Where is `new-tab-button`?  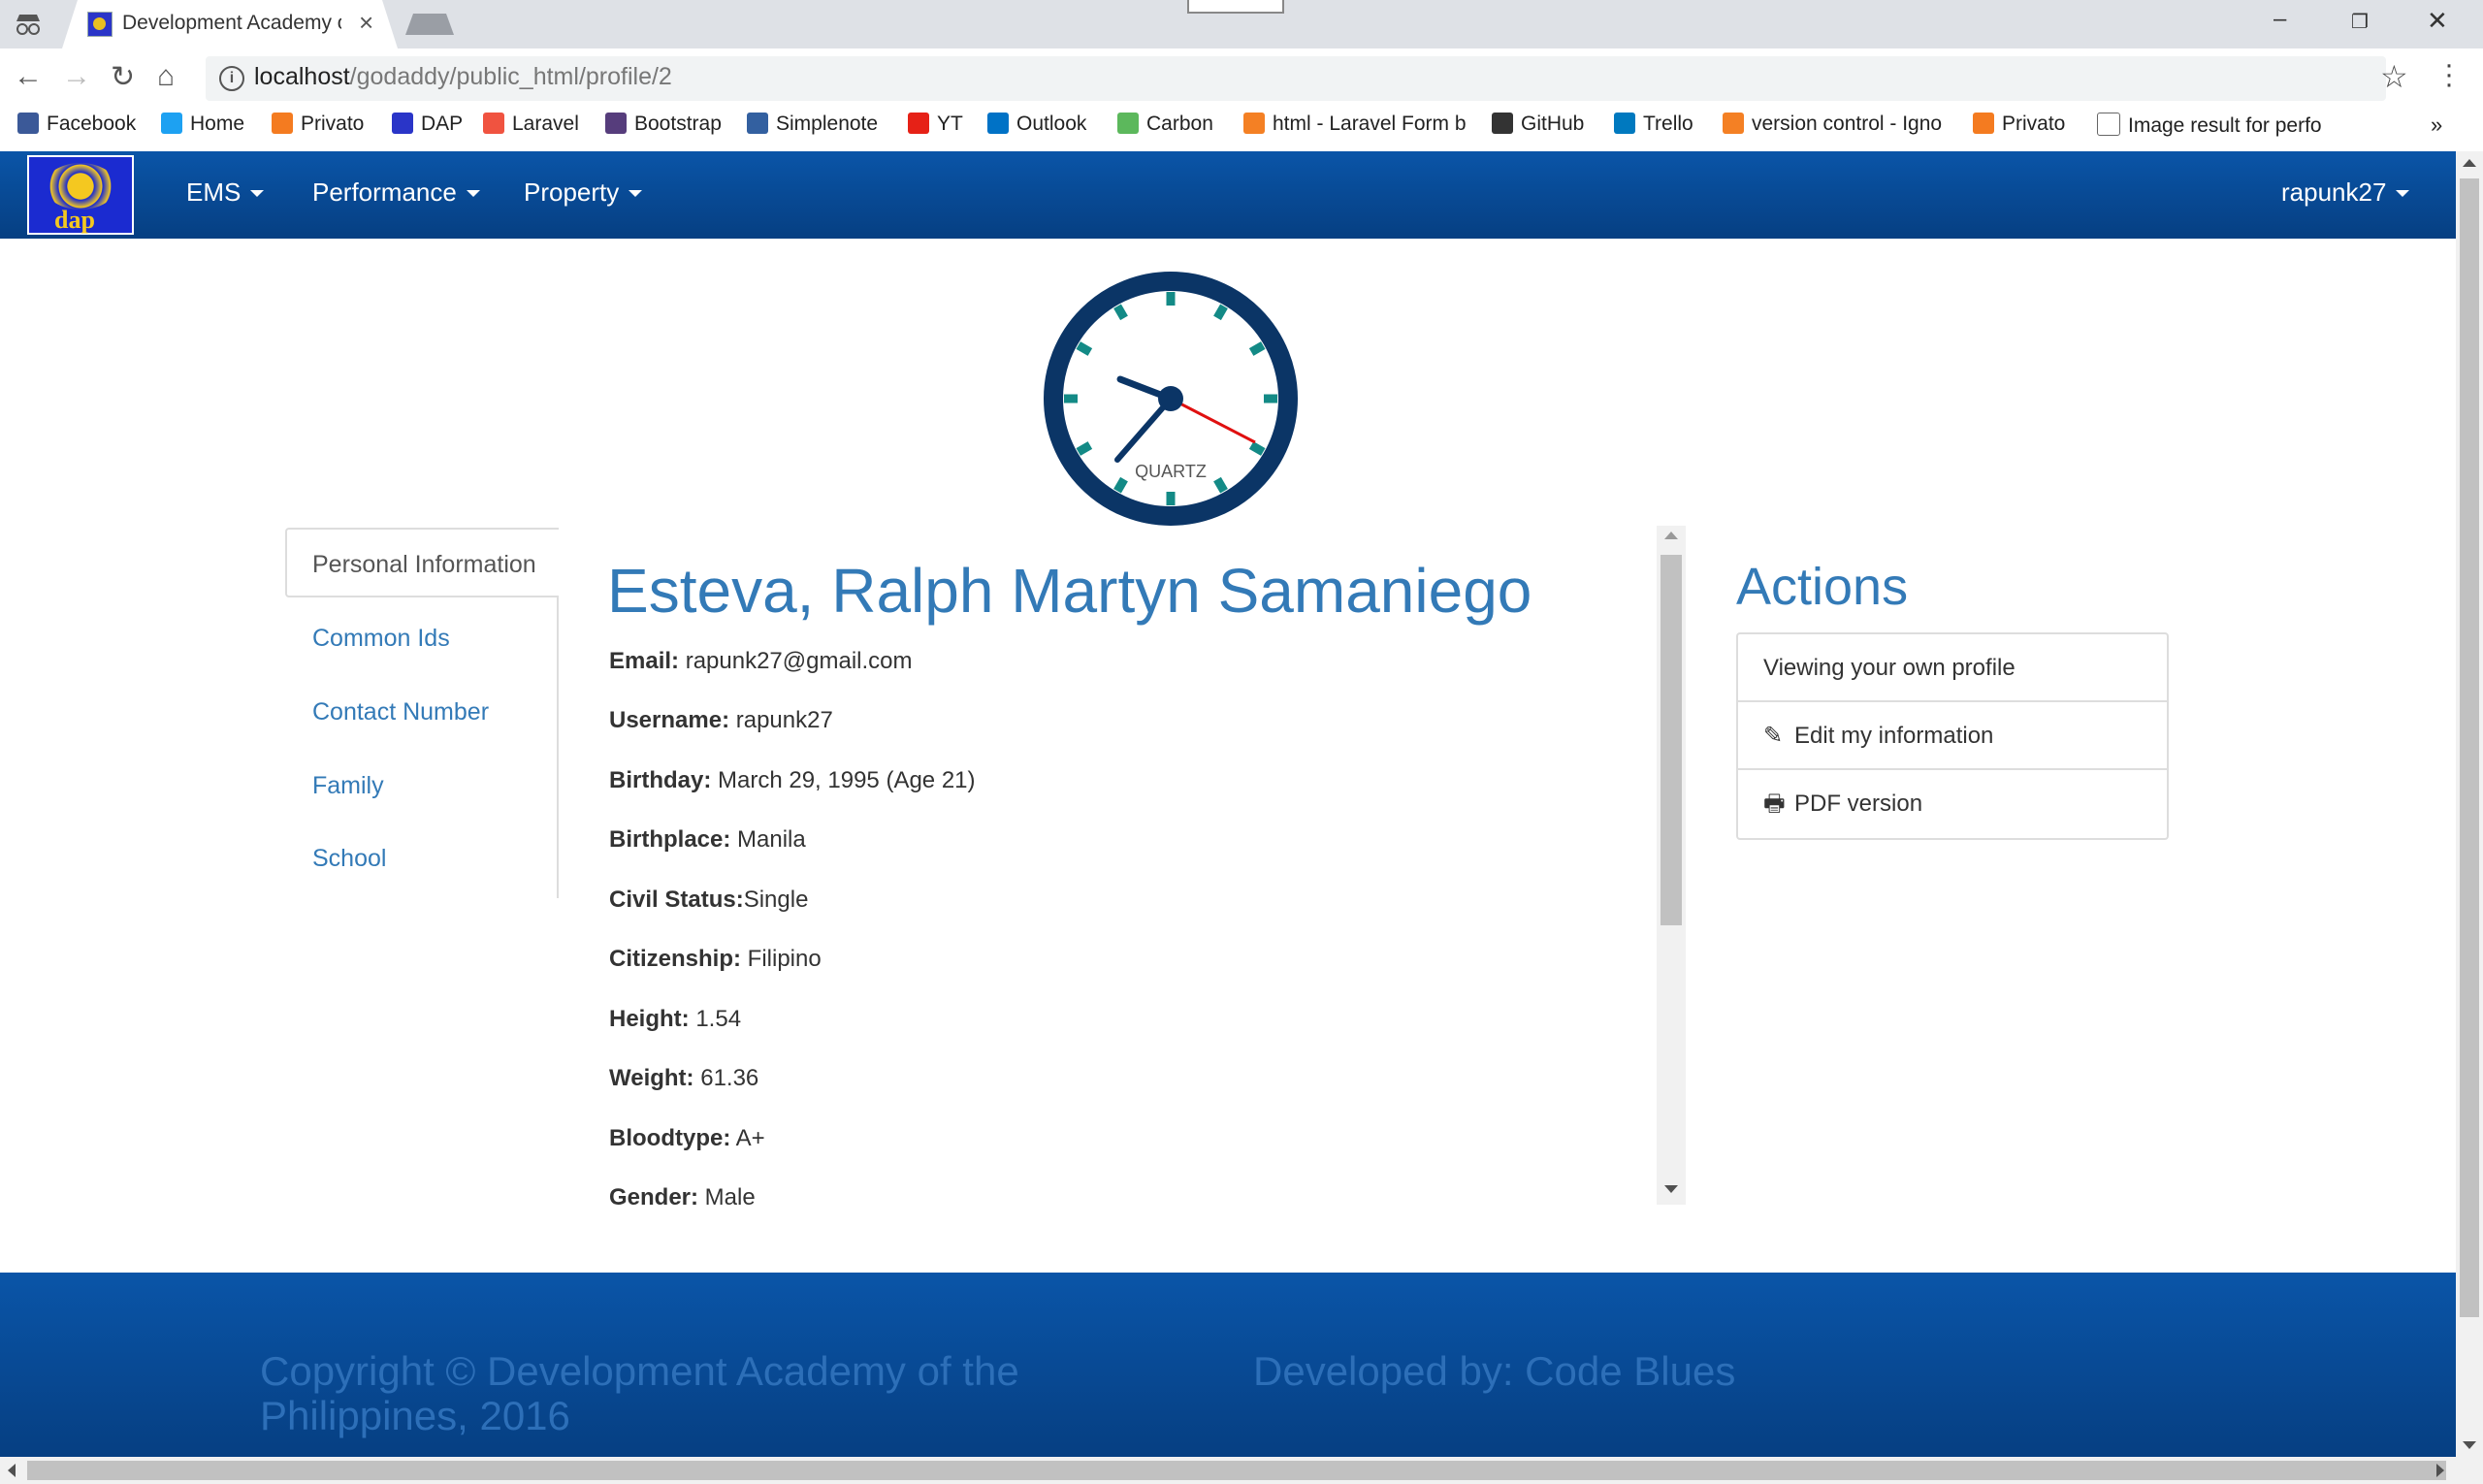 new-tab-button is located at coordinates (430, 24).